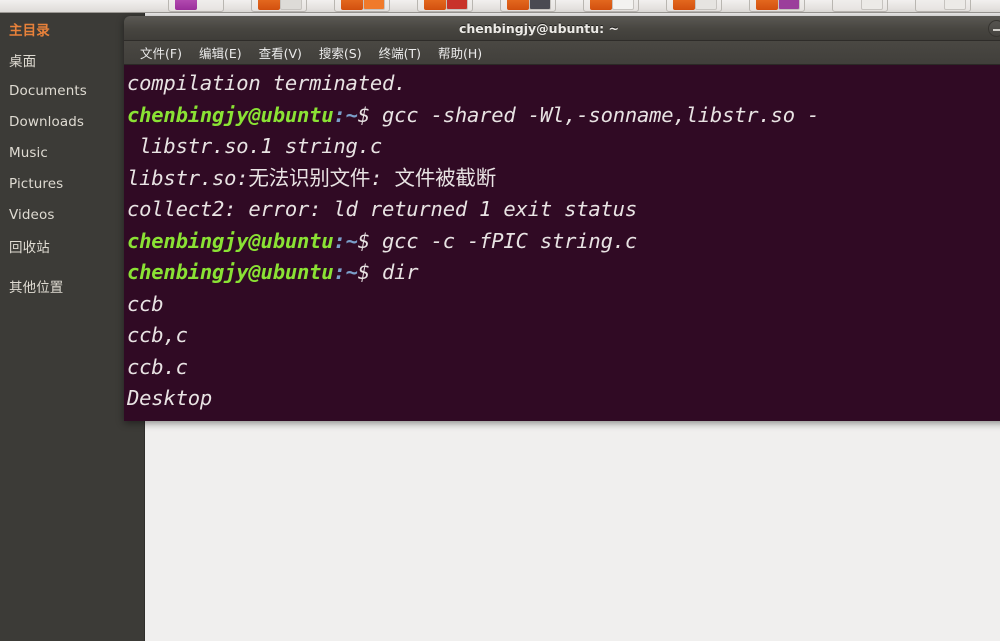 This screenshot has width=1000, height=641. I want to click on menu-item-1: 编辑(E), so click(220, 52).